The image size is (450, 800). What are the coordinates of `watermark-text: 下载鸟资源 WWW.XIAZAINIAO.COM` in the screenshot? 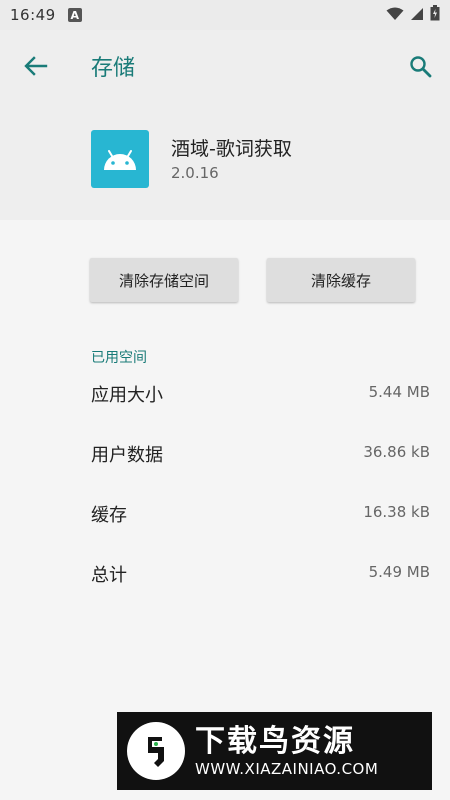 It's located at (286, 751).